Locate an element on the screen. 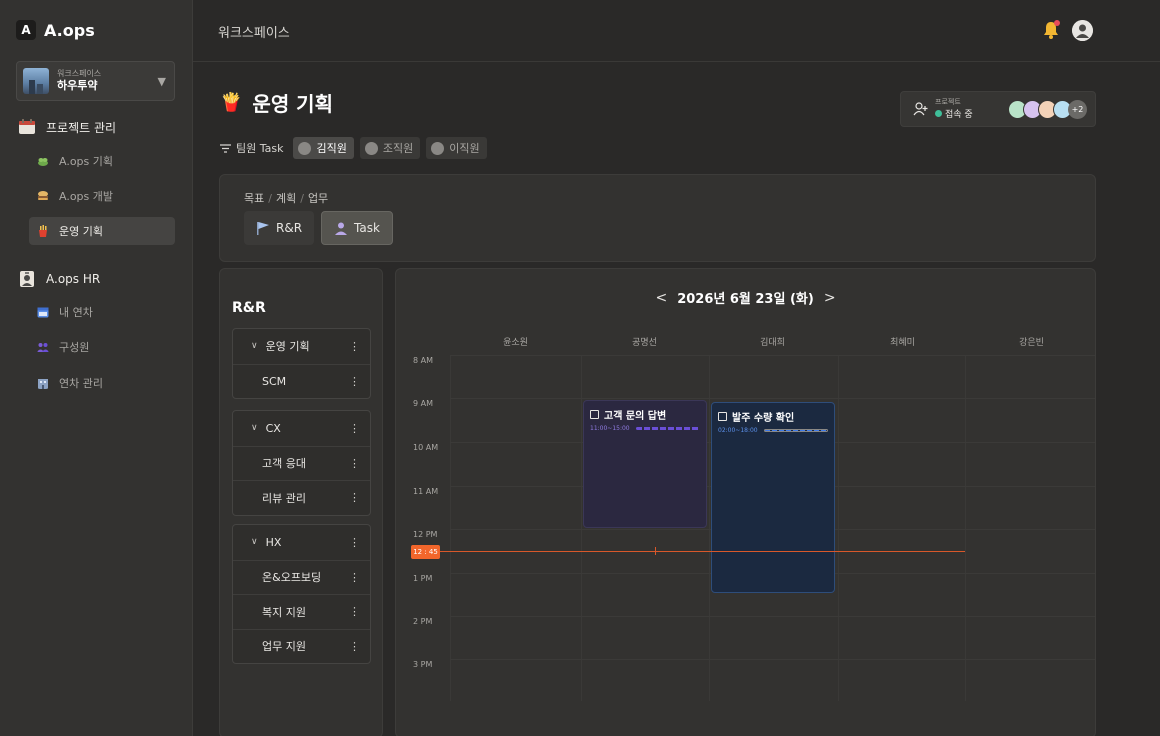  rr-group: ∨ 운영 기획 ⋮ SCM ⋮ is located at coordinates (301, 363).